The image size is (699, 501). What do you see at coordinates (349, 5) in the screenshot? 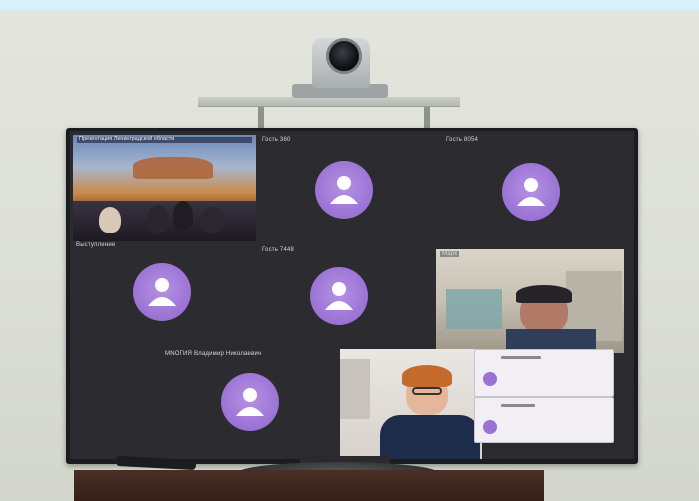
I see `ceiling-strip` at bounding box center [349, 5].